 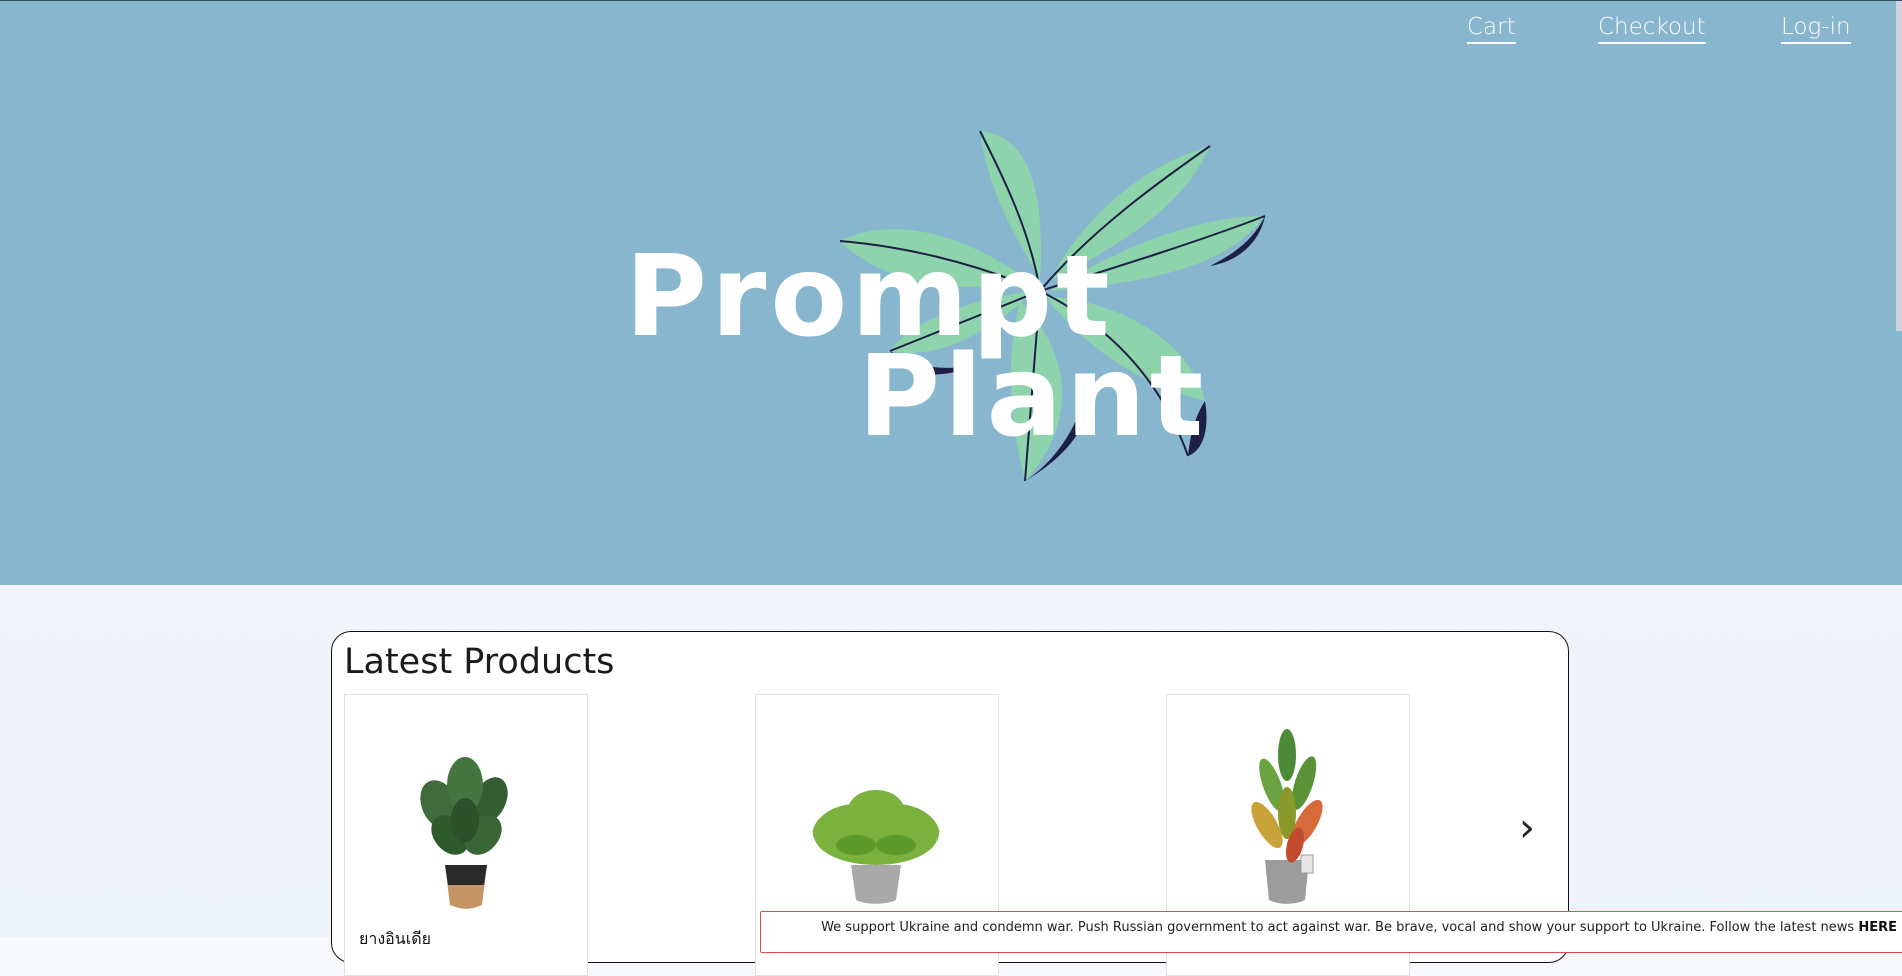 What do you see at coordinates (1491, 28) in the screenshot?
I see `cart-link: Cart` at bounding box center [1491, 28].